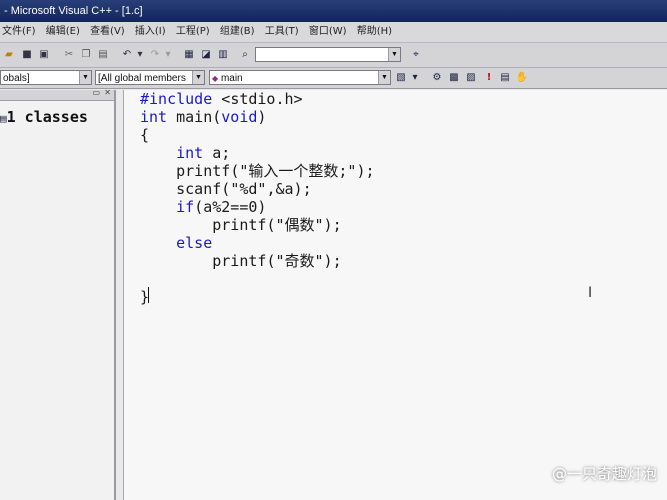  I want to click on code-line: printf("偶数");, so click(240, 225).